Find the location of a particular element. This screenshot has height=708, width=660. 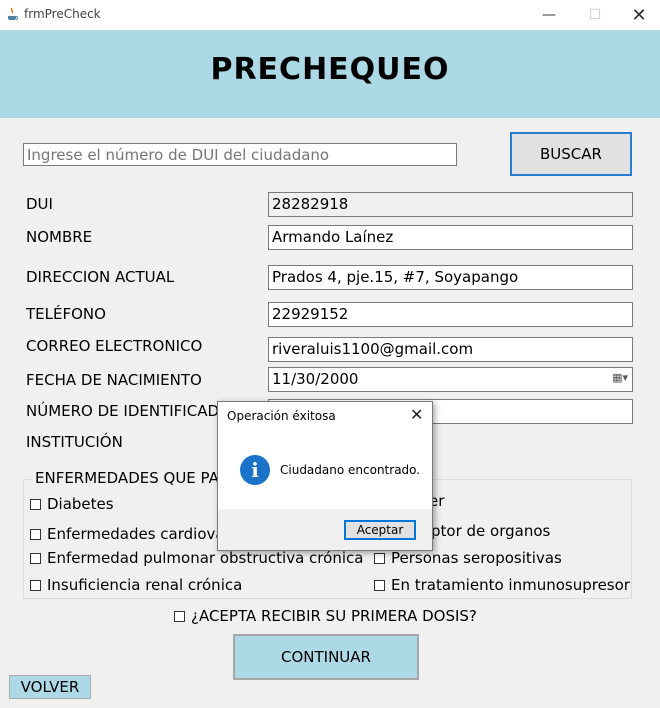

fecha-value: 11/30/2000 is located at coordinates (315, 379).